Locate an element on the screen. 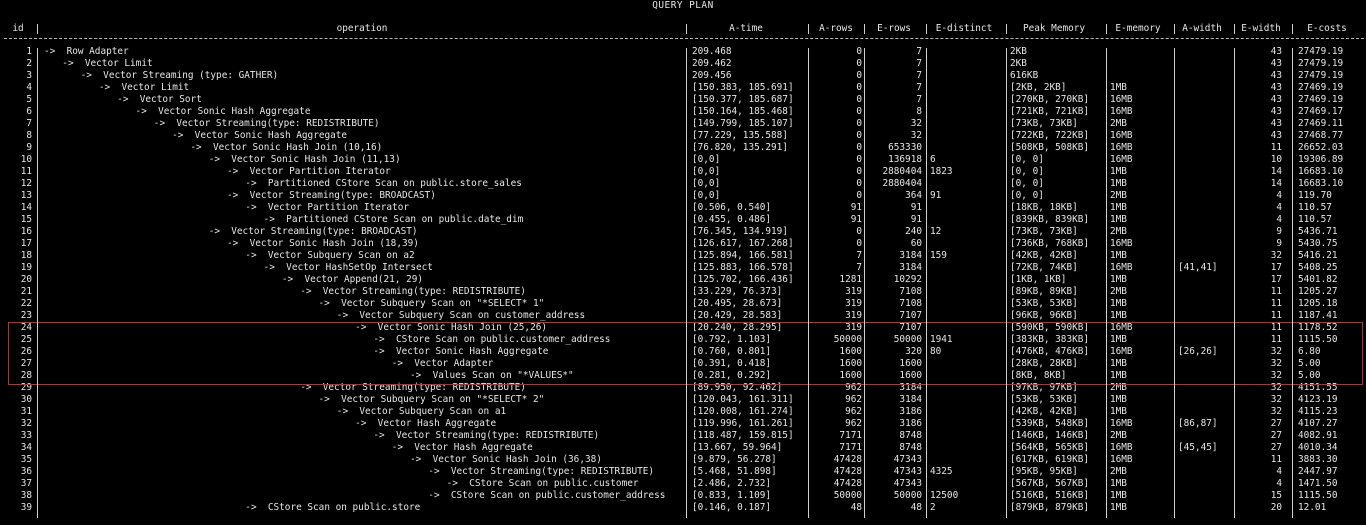  cell-e-memory is located at coordinates (1140, 64).